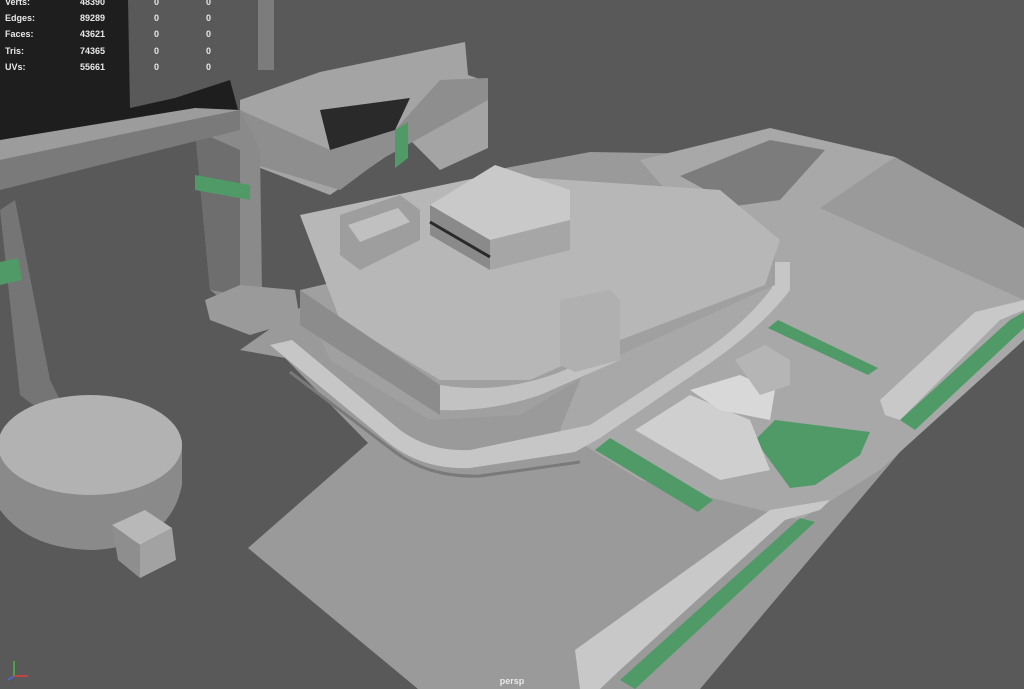  What do you see at coordinates (17, 671) in the screenshot?
I see `axis-gizmo-icon` at bounding box center [17, 671].